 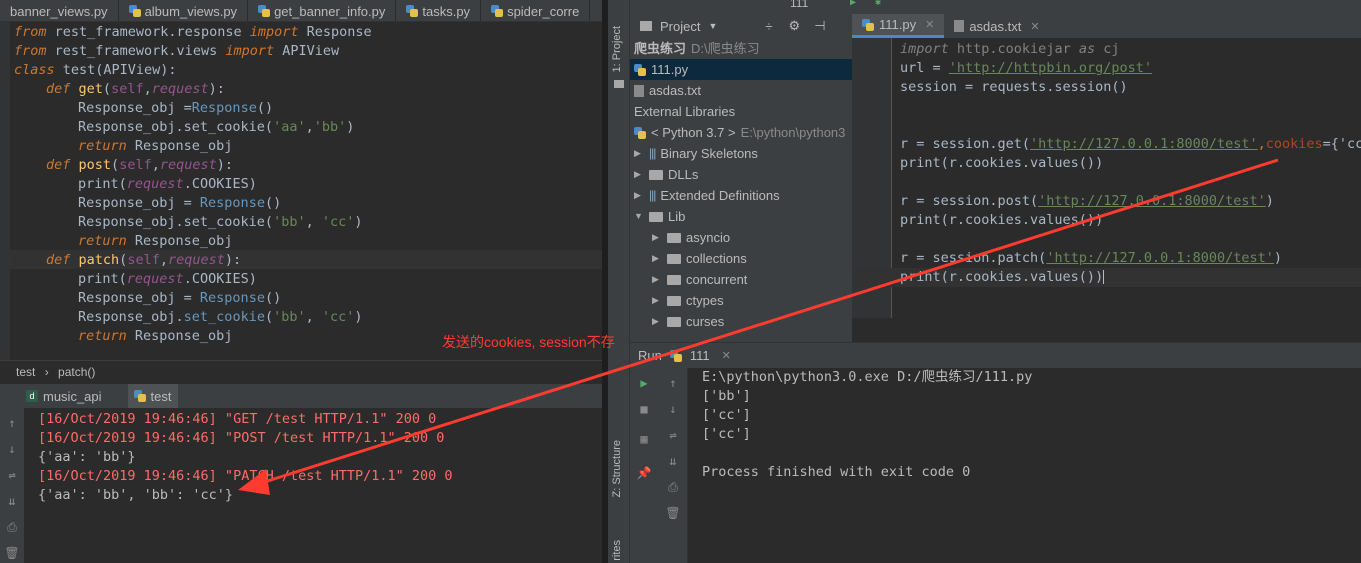 What do you see at coordinates (683, 174) in the screenshot?
I see `tree-item-label: DLLs` at bounding box center [683, 174].